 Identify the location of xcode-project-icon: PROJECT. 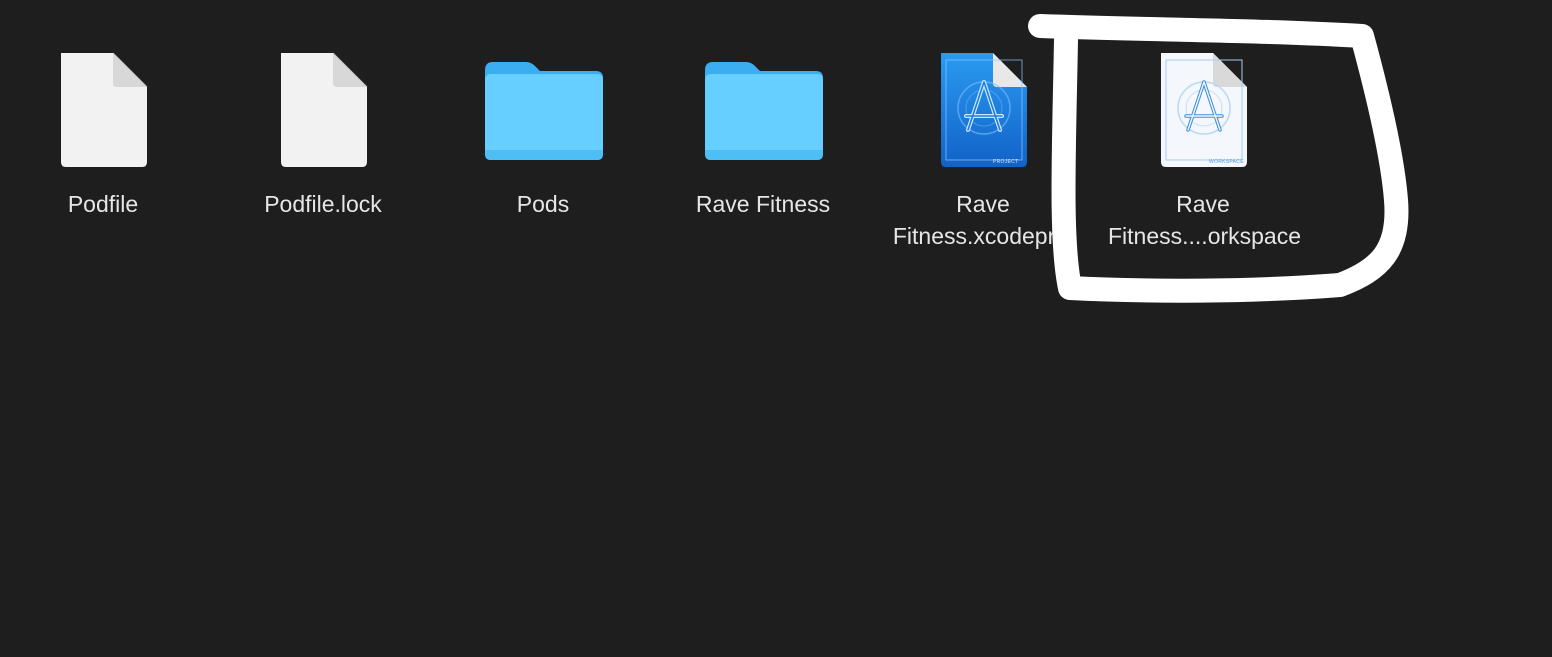
(983, 115).